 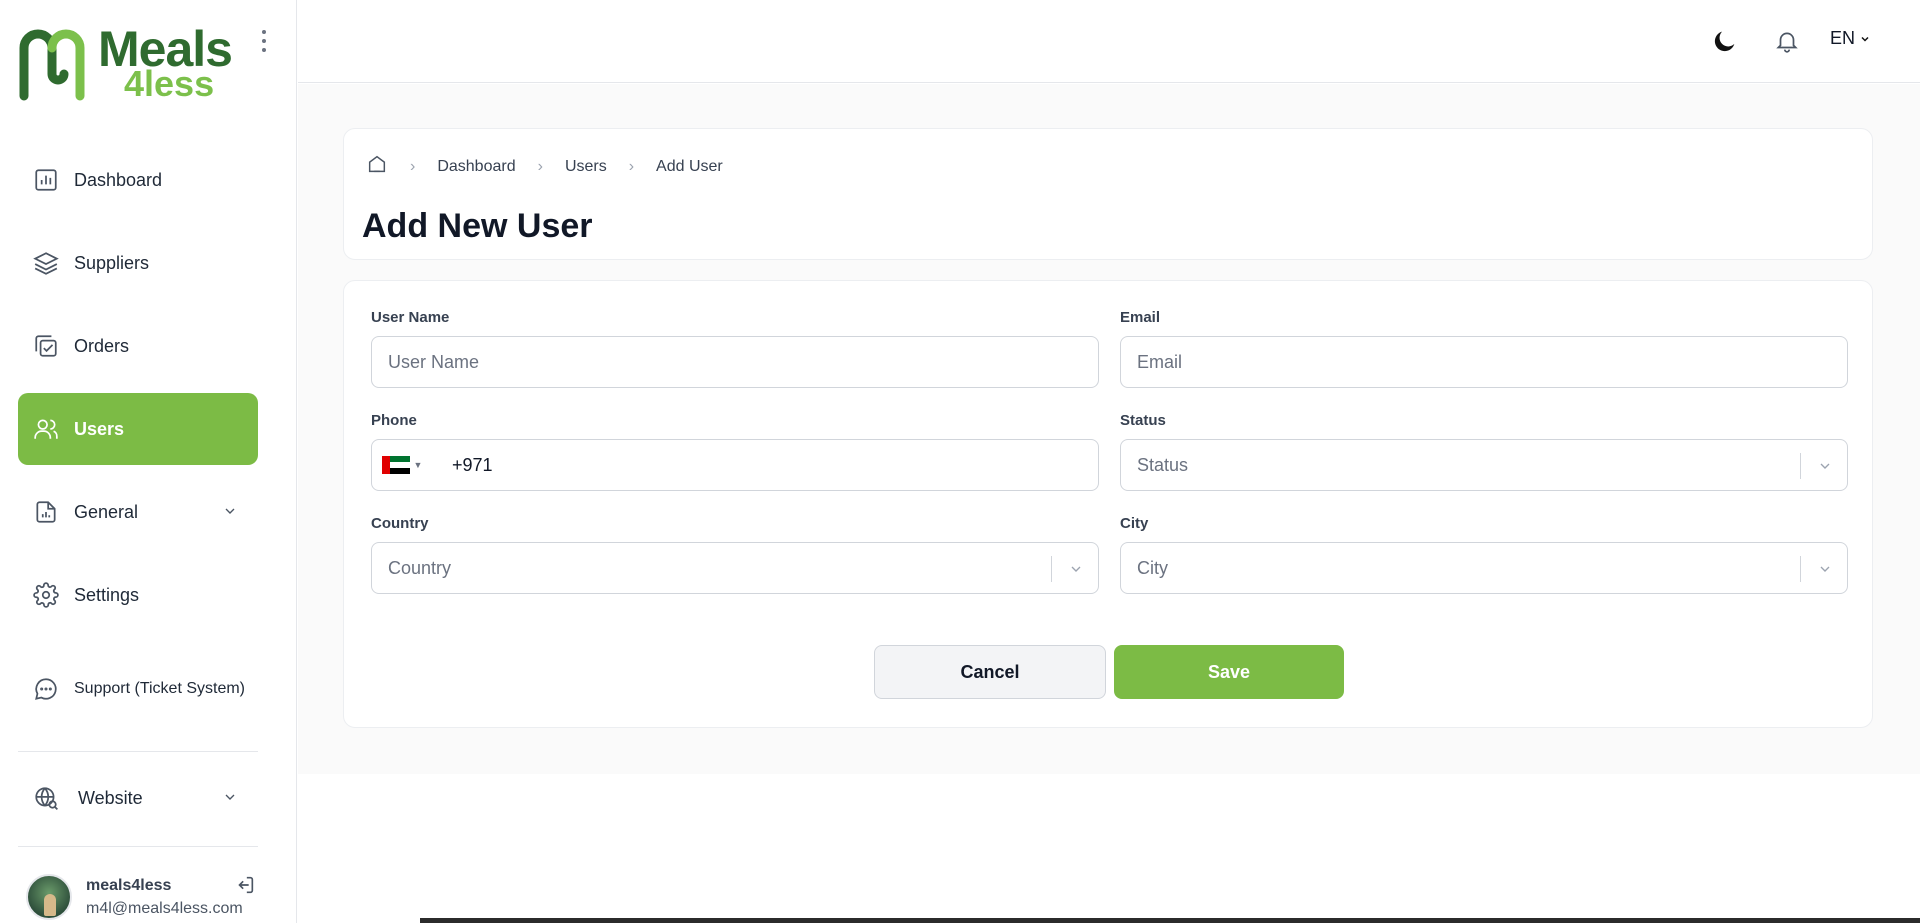 What do you see at coordinates (1170, 920) in the screenshot?
I see `horizontal-scrollbar` at bounding box center [1170, 920].